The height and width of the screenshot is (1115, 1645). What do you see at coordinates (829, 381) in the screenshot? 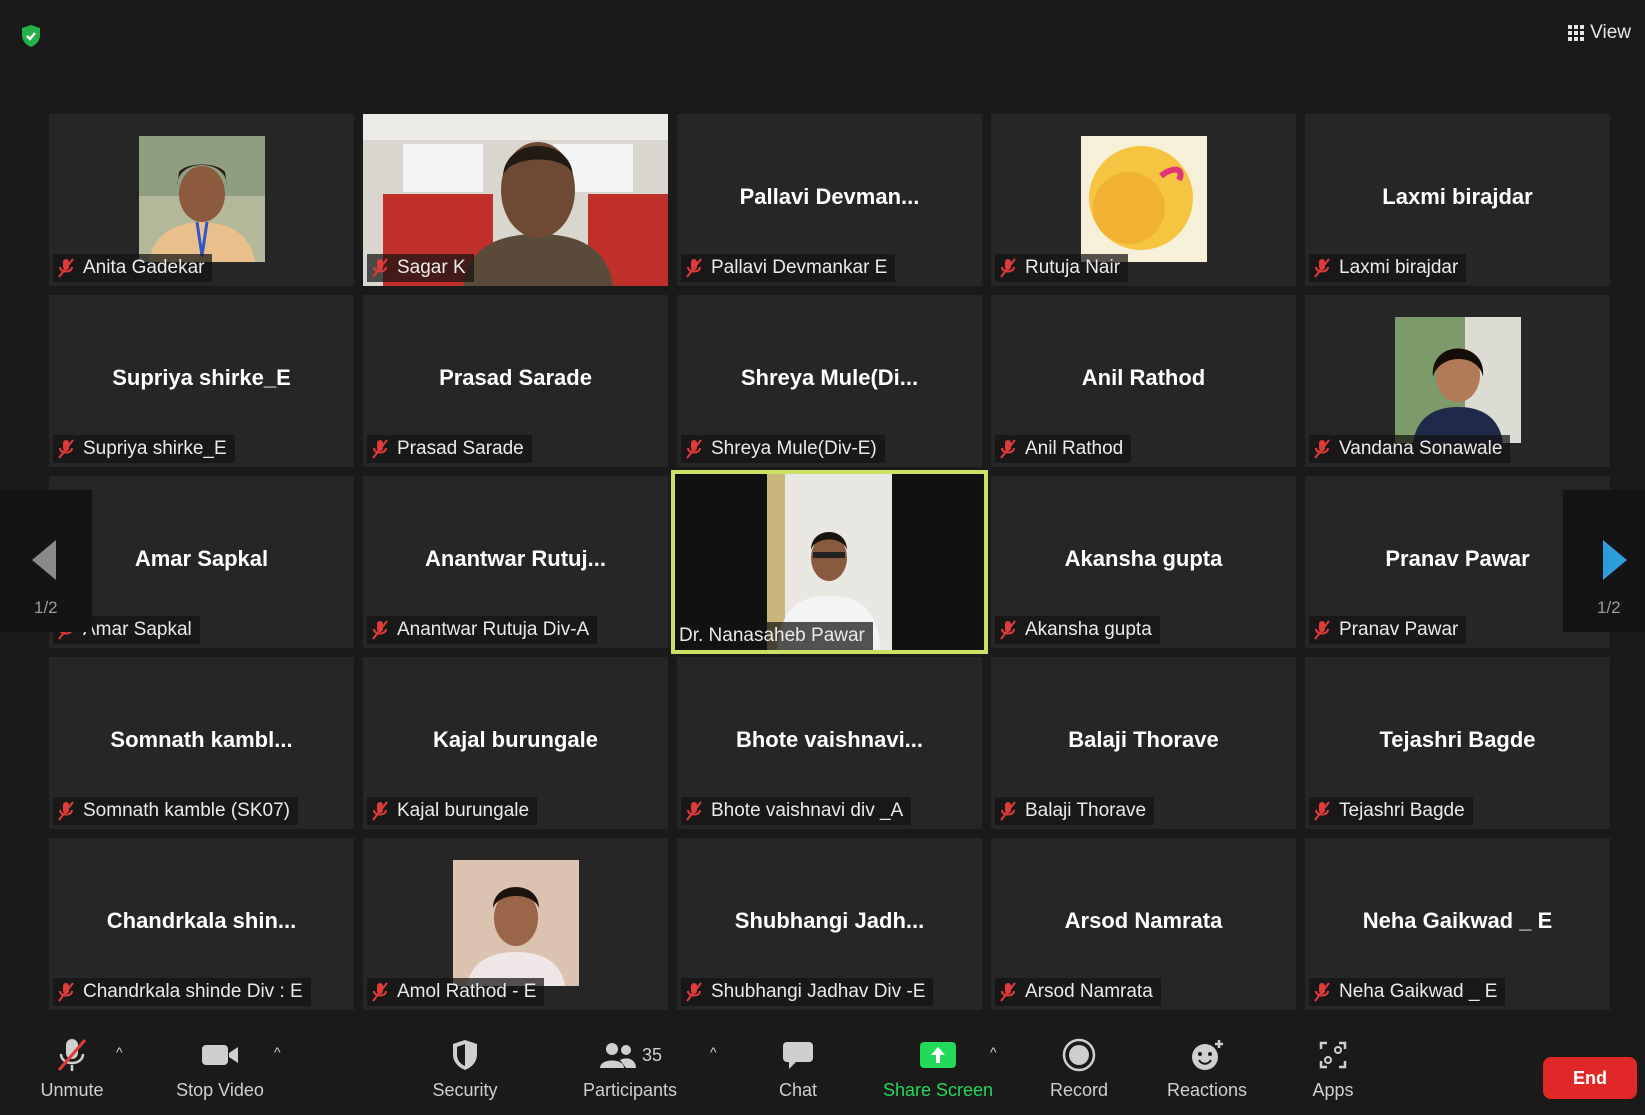
I see `participant-tile: Shreya Mule(Di... Shreya Mule(Div-E)` at bounding box center [829, 381].